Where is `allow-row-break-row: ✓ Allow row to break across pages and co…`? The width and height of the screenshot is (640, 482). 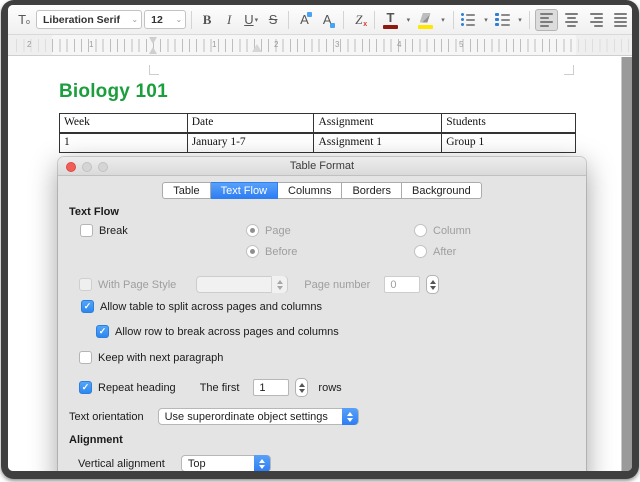
allow-row-break-row: ✓ Allow row to break across pages and co… is located at coordinates (217, 331).